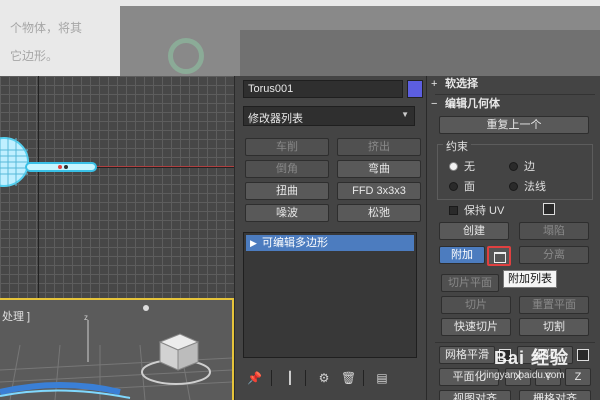 The image size is (600, 400). Describe the element at coordinates (290, 378) in the screenshot. I see `show-end-result-icon: ┃` at that location.